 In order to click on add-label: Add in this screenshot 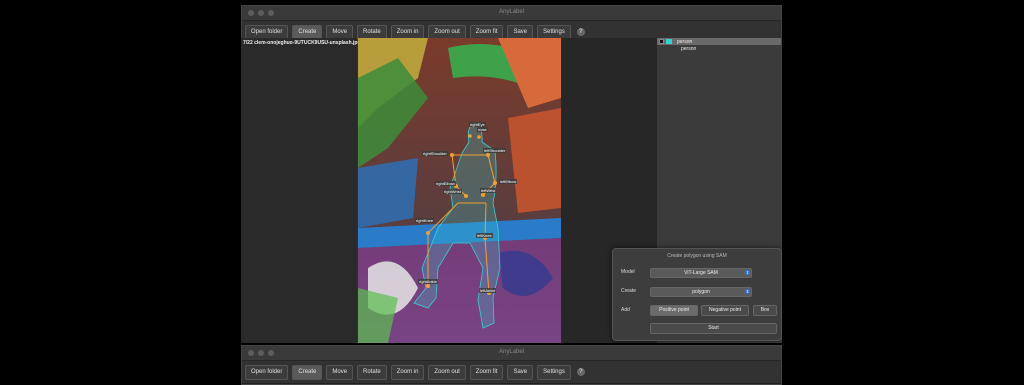, I will do `click(625, 310)`.